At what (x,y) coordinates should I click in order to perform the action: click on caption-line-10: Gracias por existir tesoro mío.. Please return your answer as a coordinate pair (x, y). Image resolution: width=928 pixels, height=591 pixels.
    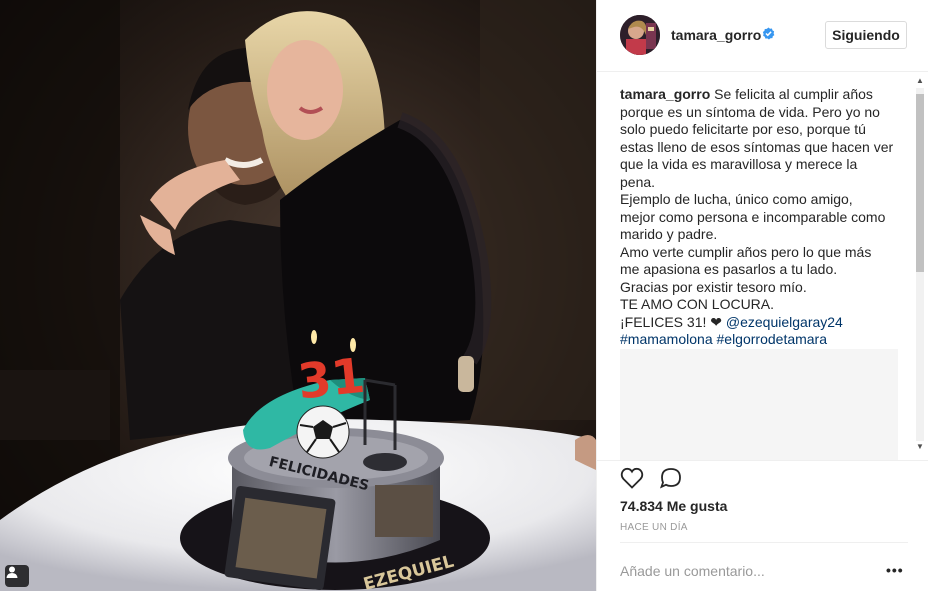
    Looking at the image, I should click on (713, 286).